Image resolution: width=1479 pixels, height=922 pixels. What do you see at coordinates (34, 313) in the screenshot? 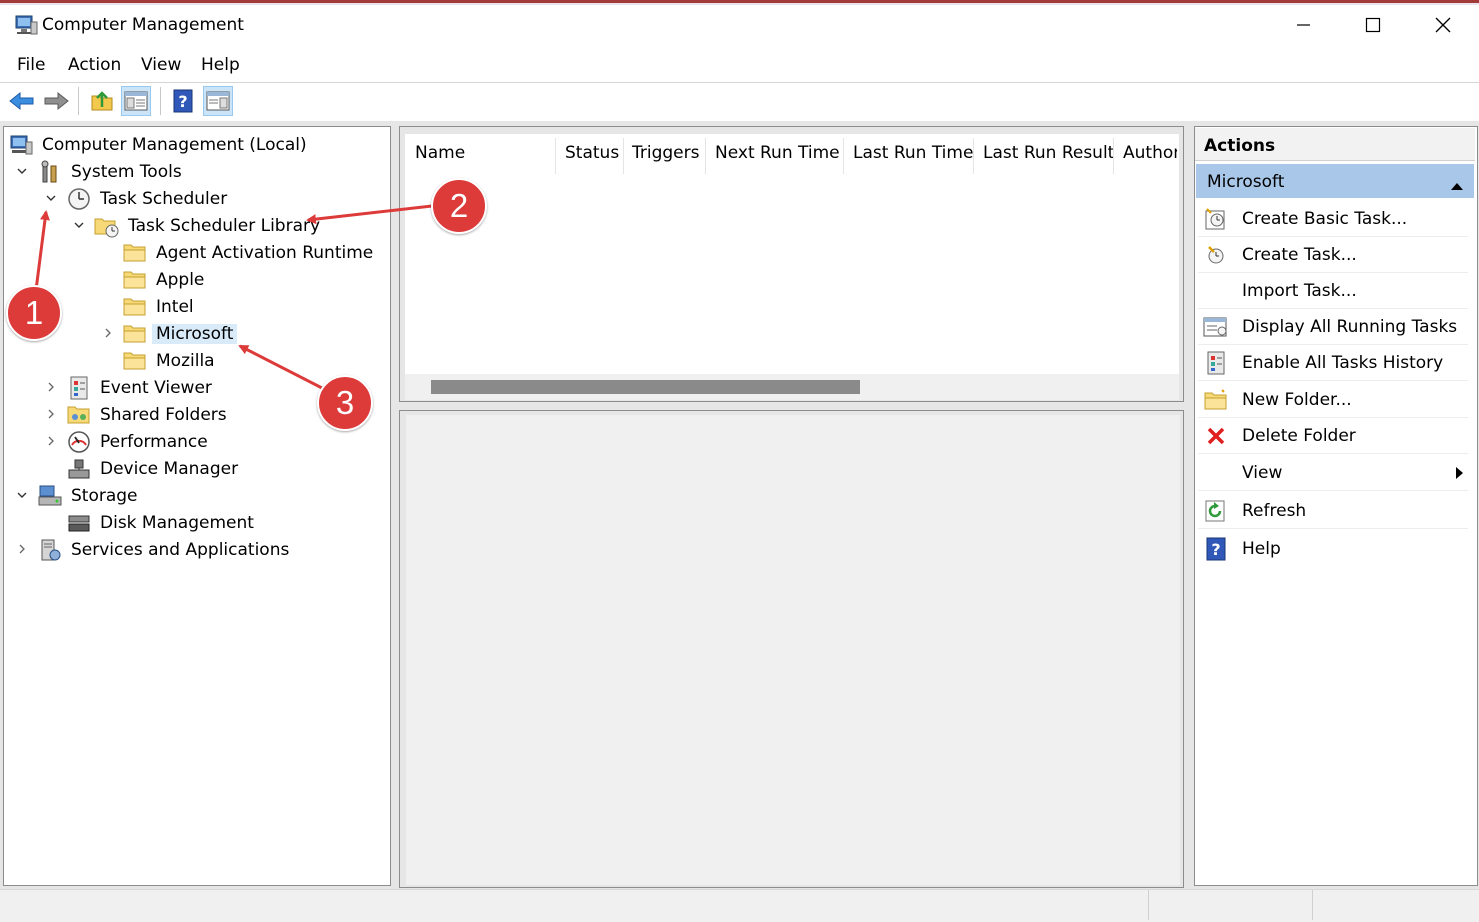
I see `callout-1: 1` at bounding box center [34, 313].